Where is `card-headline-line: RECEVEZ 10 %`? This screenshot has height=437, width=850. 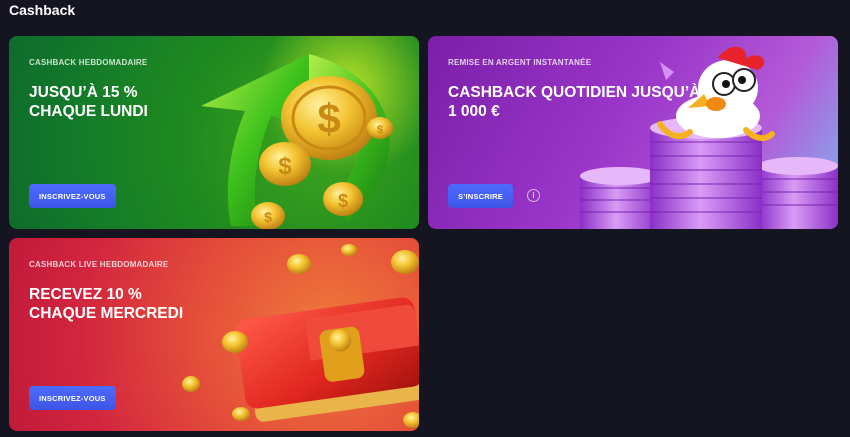 card-headline-line: RECEVEZ 10 % is located at coordinates (85, 294).